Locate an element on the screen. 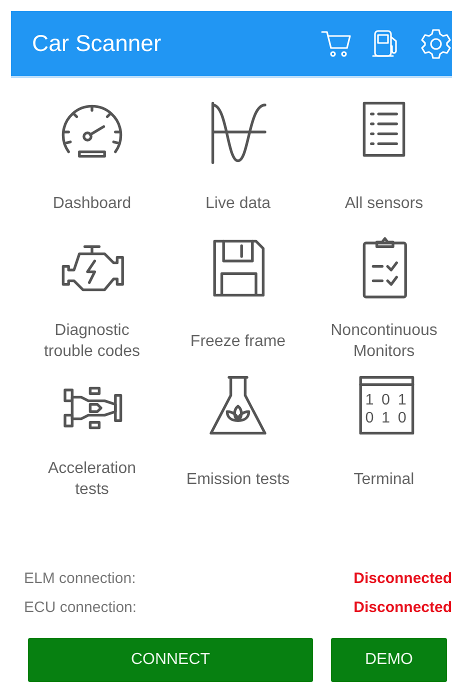  menu-tile: Live data is located at coordinates (238, 163).